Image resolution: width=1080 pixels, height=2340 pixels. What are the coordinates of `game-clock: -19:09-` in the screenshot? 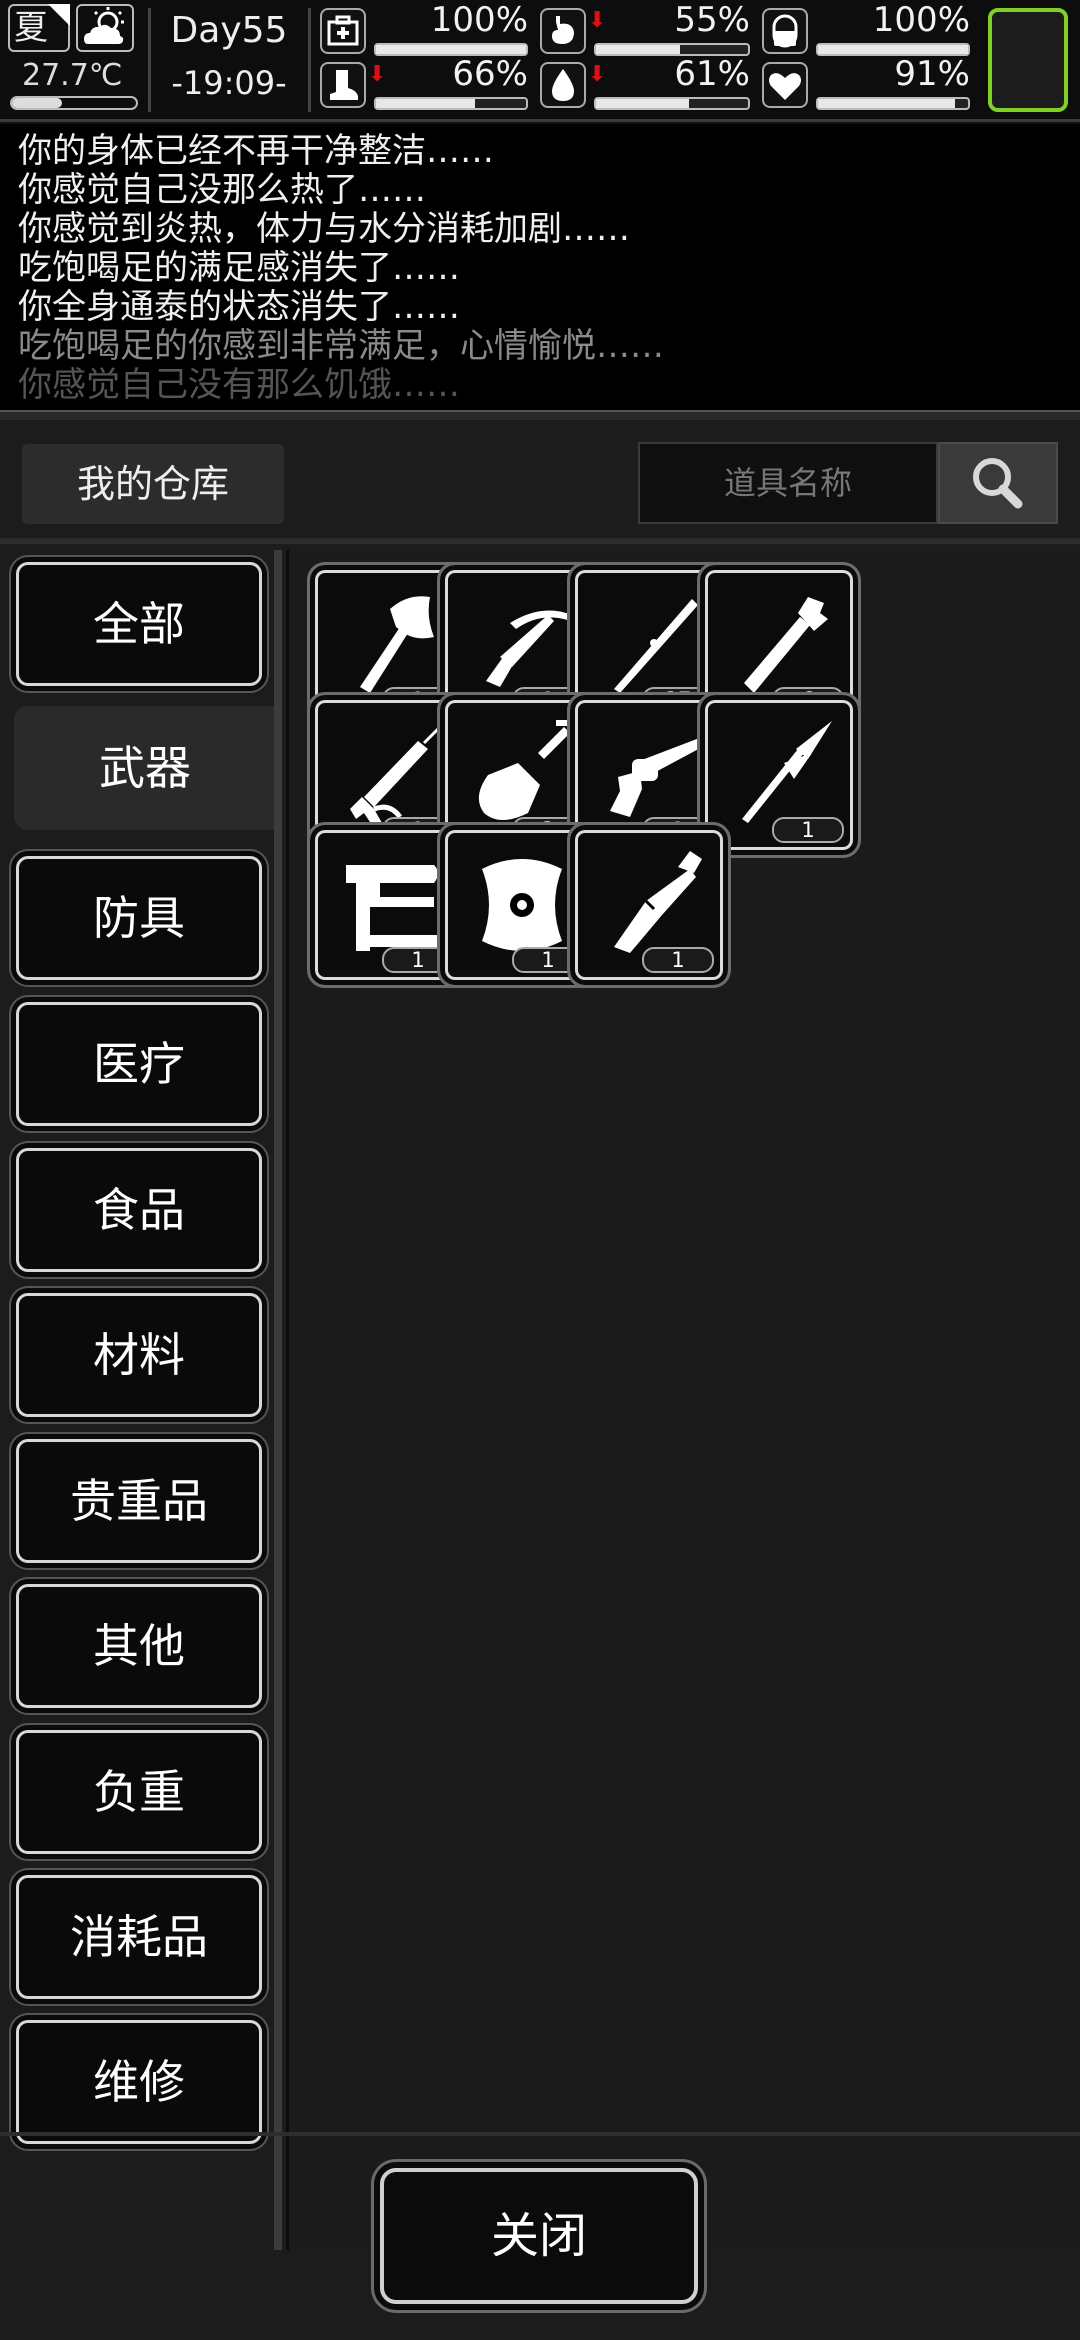 It's located at (229, 83).